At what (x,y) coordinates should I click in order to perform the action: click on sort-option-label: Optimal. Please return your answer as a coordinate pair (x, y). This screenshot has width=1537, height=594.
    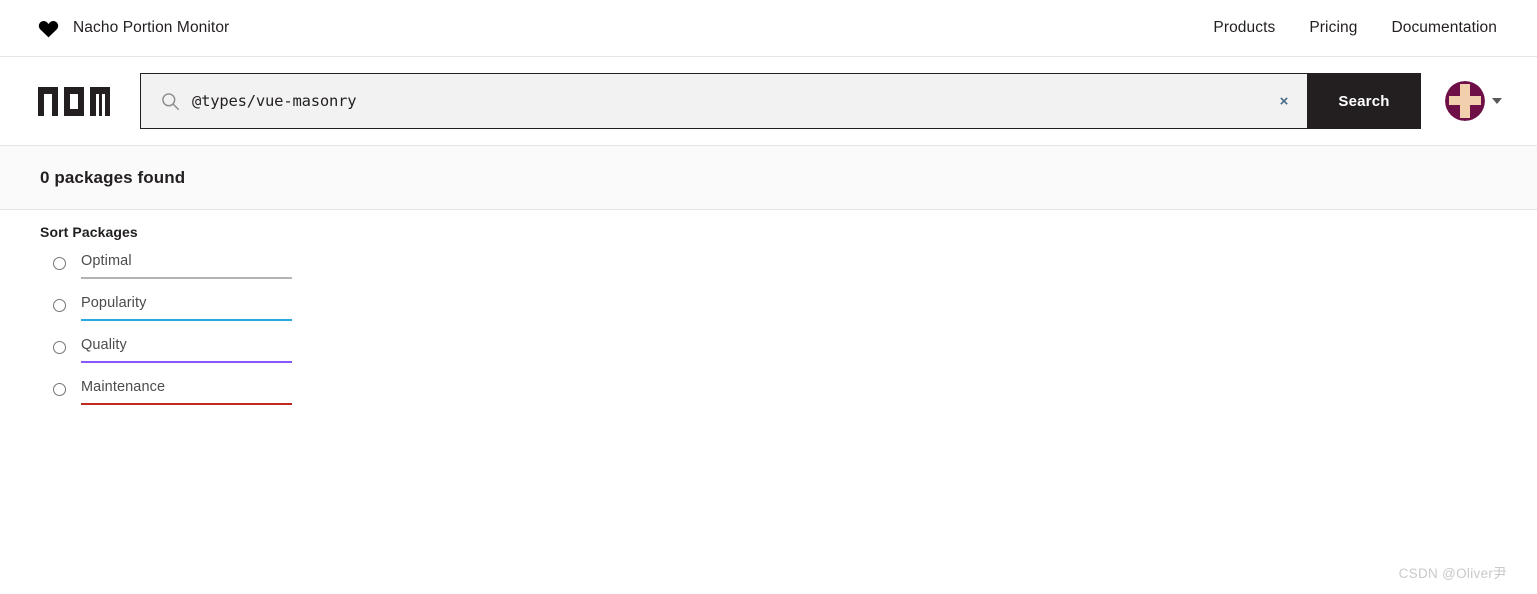
    Looking at the image, I should click on (106, 261).